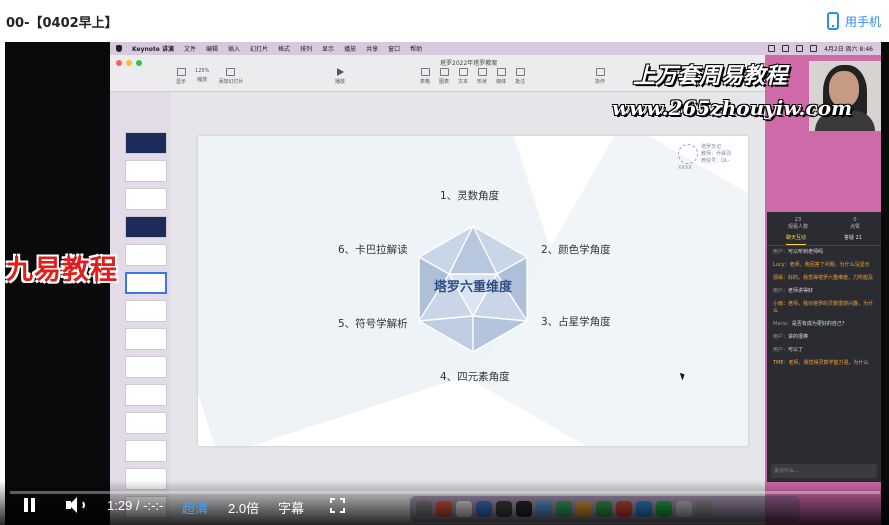  Describe the element at coordinates (469, 63) in the screenshot. I see `document-title: 塔罗2022年塔罗教案` at that location.